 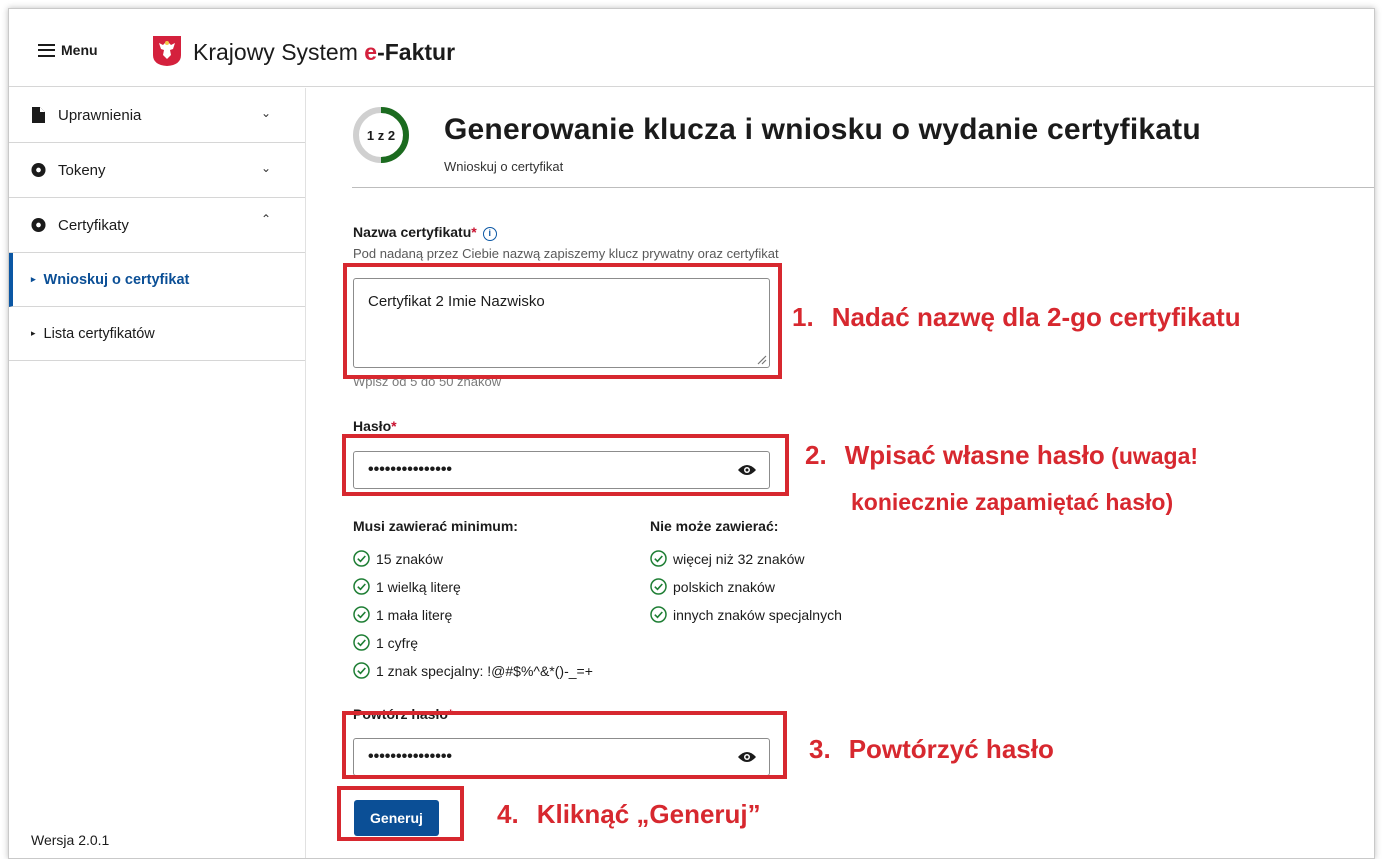 What do you see at coordinates (265, 219) in the screenshot?
I see `chevron-up-icon: ⌃` at bounding box center [265, 219].